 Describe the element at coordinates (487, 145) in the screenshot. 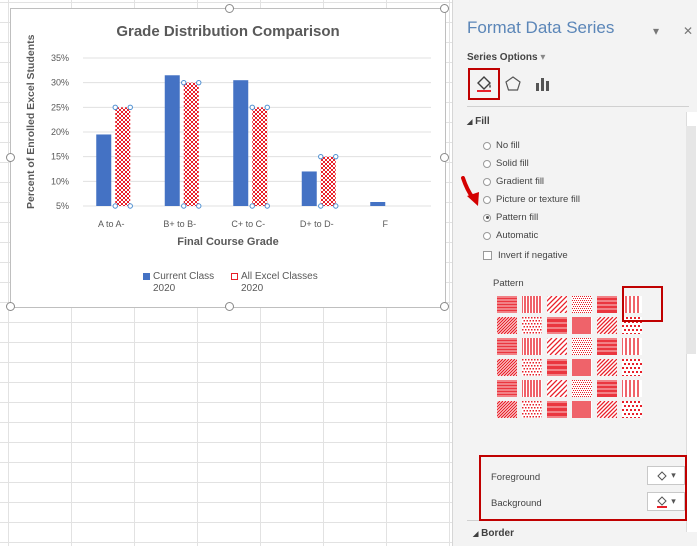

I see `no-fill-radio` at that location.